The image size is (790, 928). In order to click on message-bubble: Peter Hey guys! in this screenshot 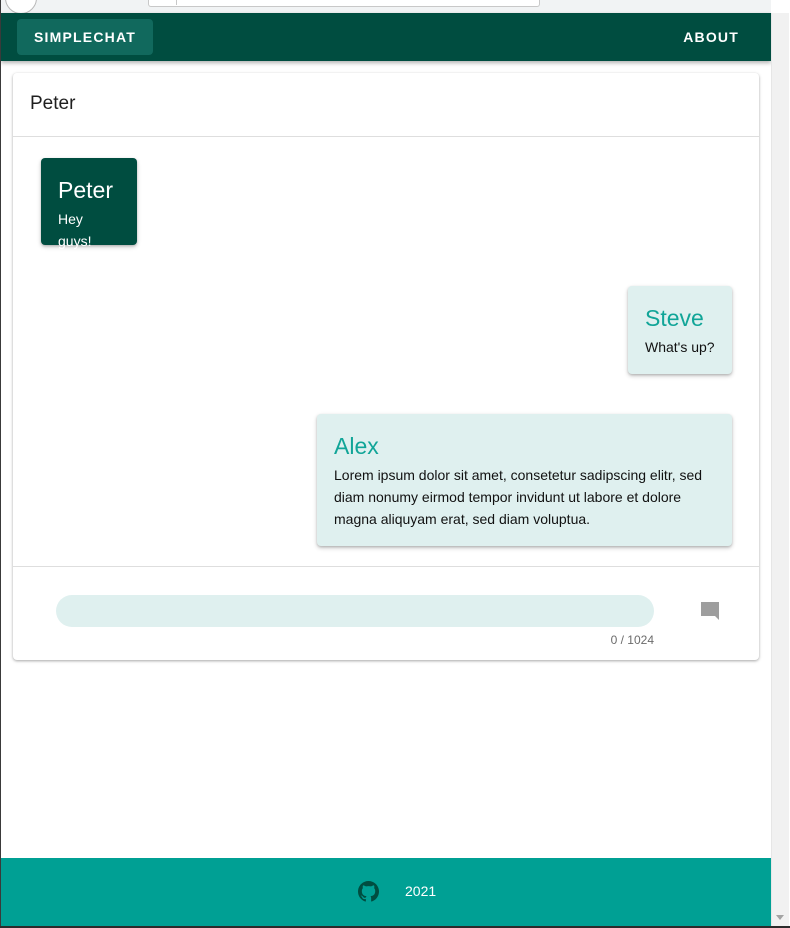, I will do `click(89, 203)`.